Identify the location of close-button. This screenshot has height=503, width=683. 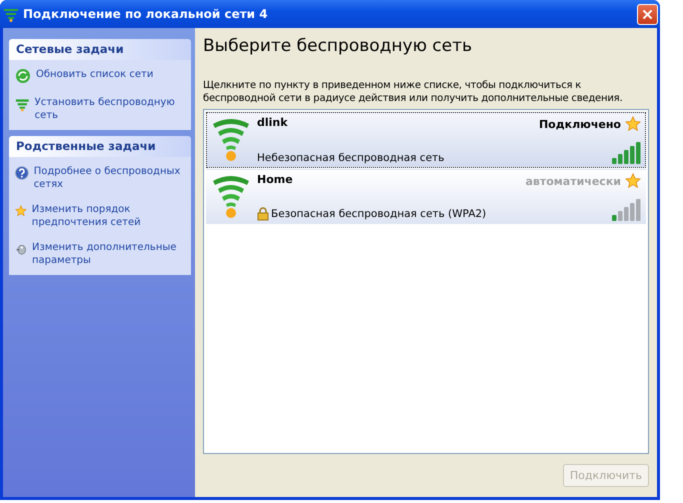
(647, 14).